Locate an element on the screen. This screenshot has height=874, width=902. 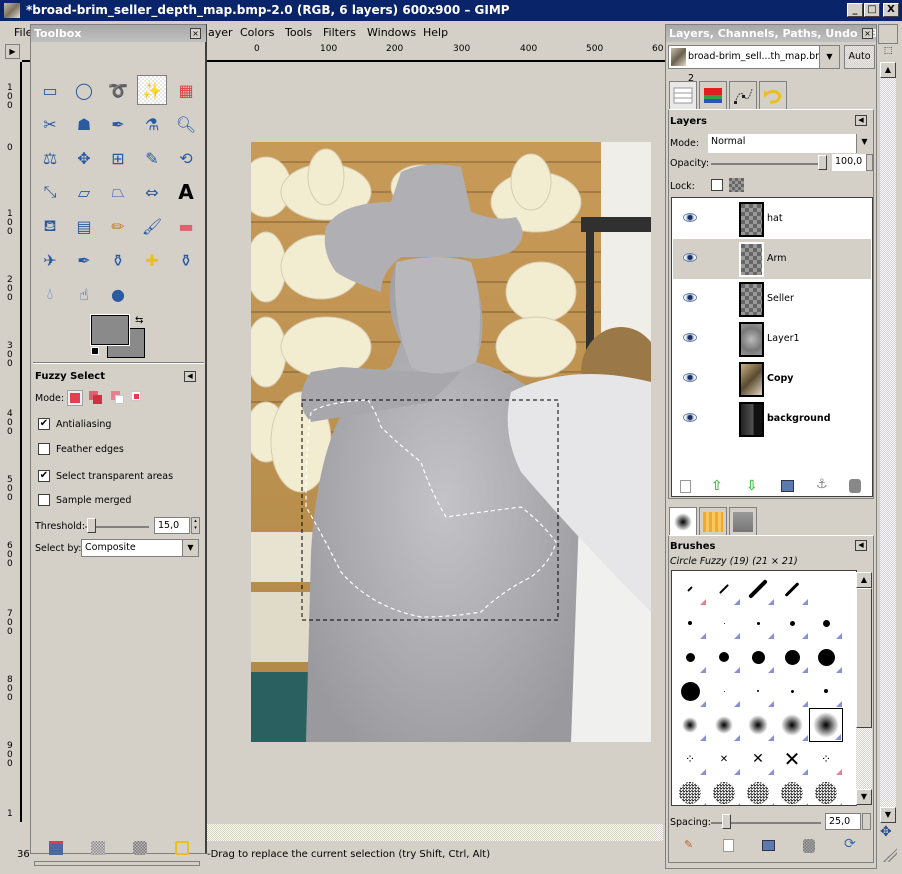
tool-paintbrush: 🖌︎ is located at coordinates (152, 226).